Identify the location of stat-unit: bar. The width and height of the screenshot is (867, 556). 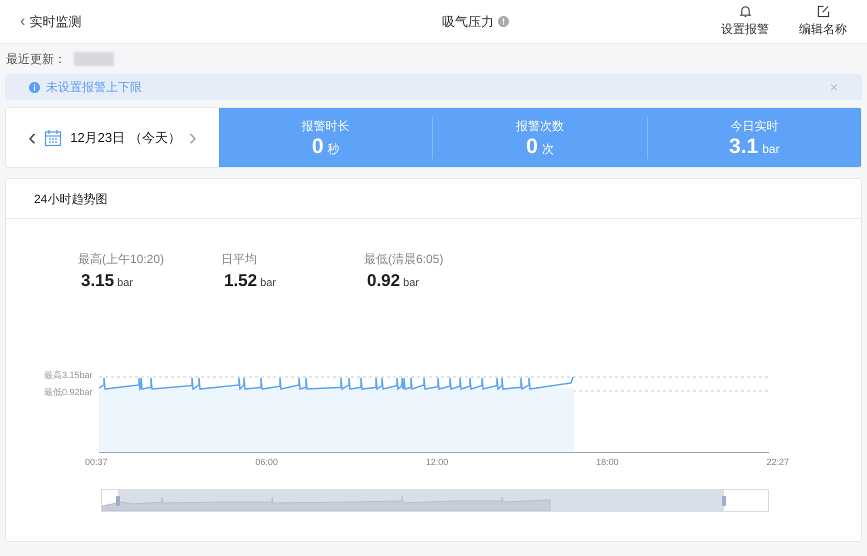
(771, 149).